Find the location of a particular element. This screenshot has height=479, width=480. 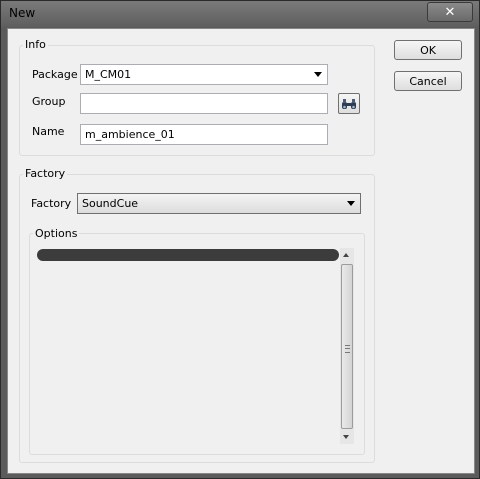

options-scrollbar is located at coordinates (347, 346).